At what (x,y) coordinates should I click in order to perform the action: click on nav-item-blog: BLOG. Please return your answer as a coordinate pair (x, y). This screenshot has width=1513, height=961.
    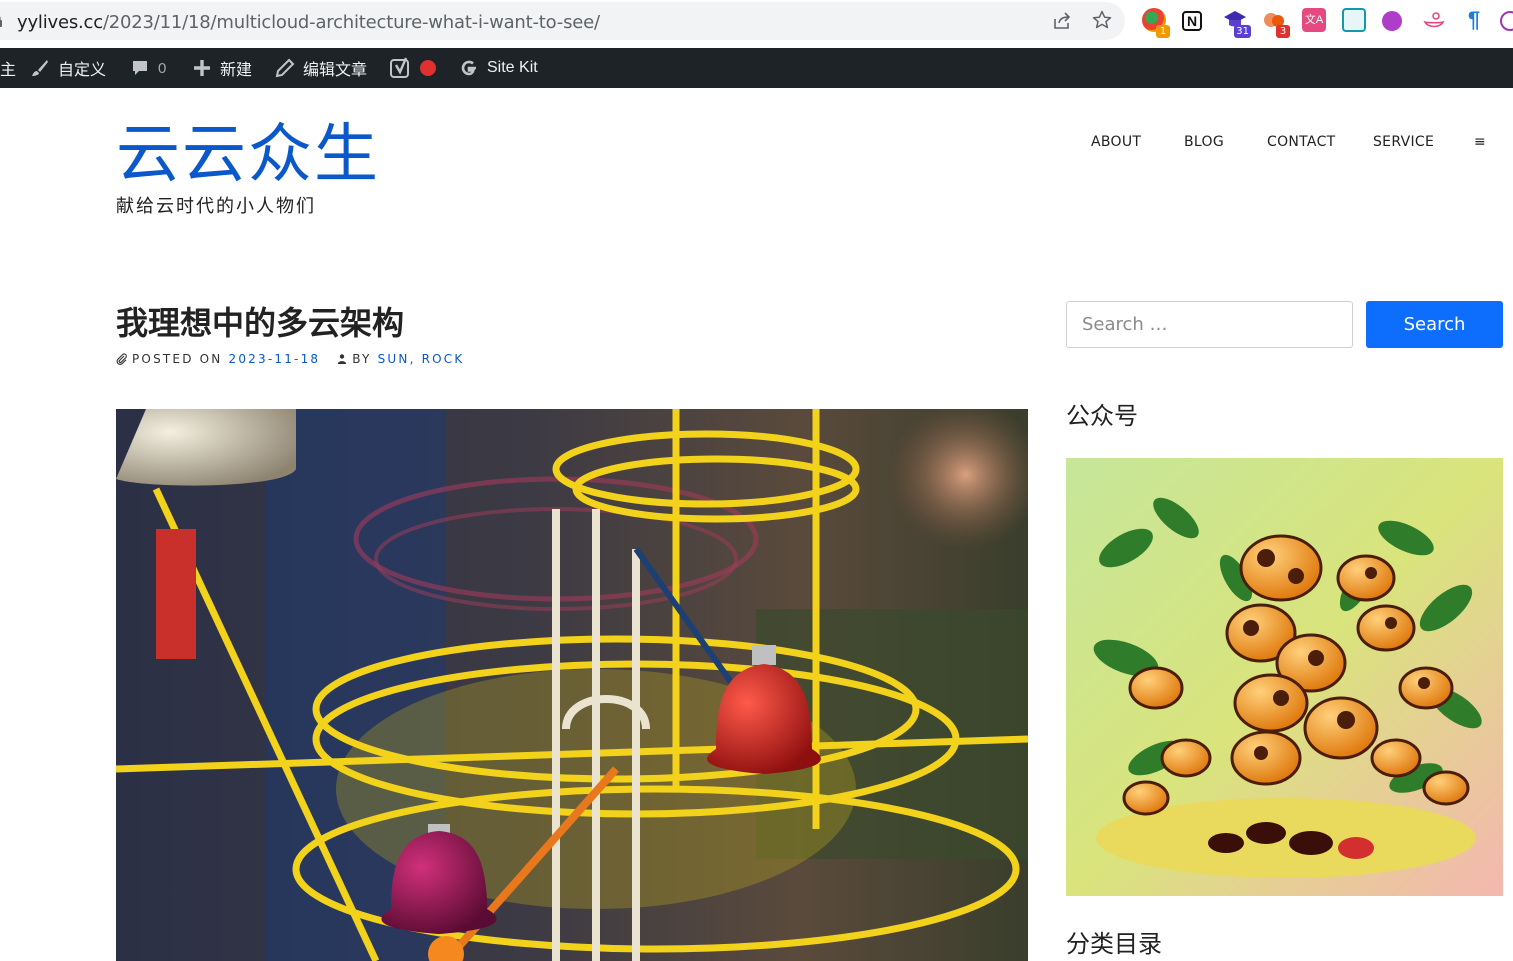
    Looking at the image, I should click on (1204, 142).